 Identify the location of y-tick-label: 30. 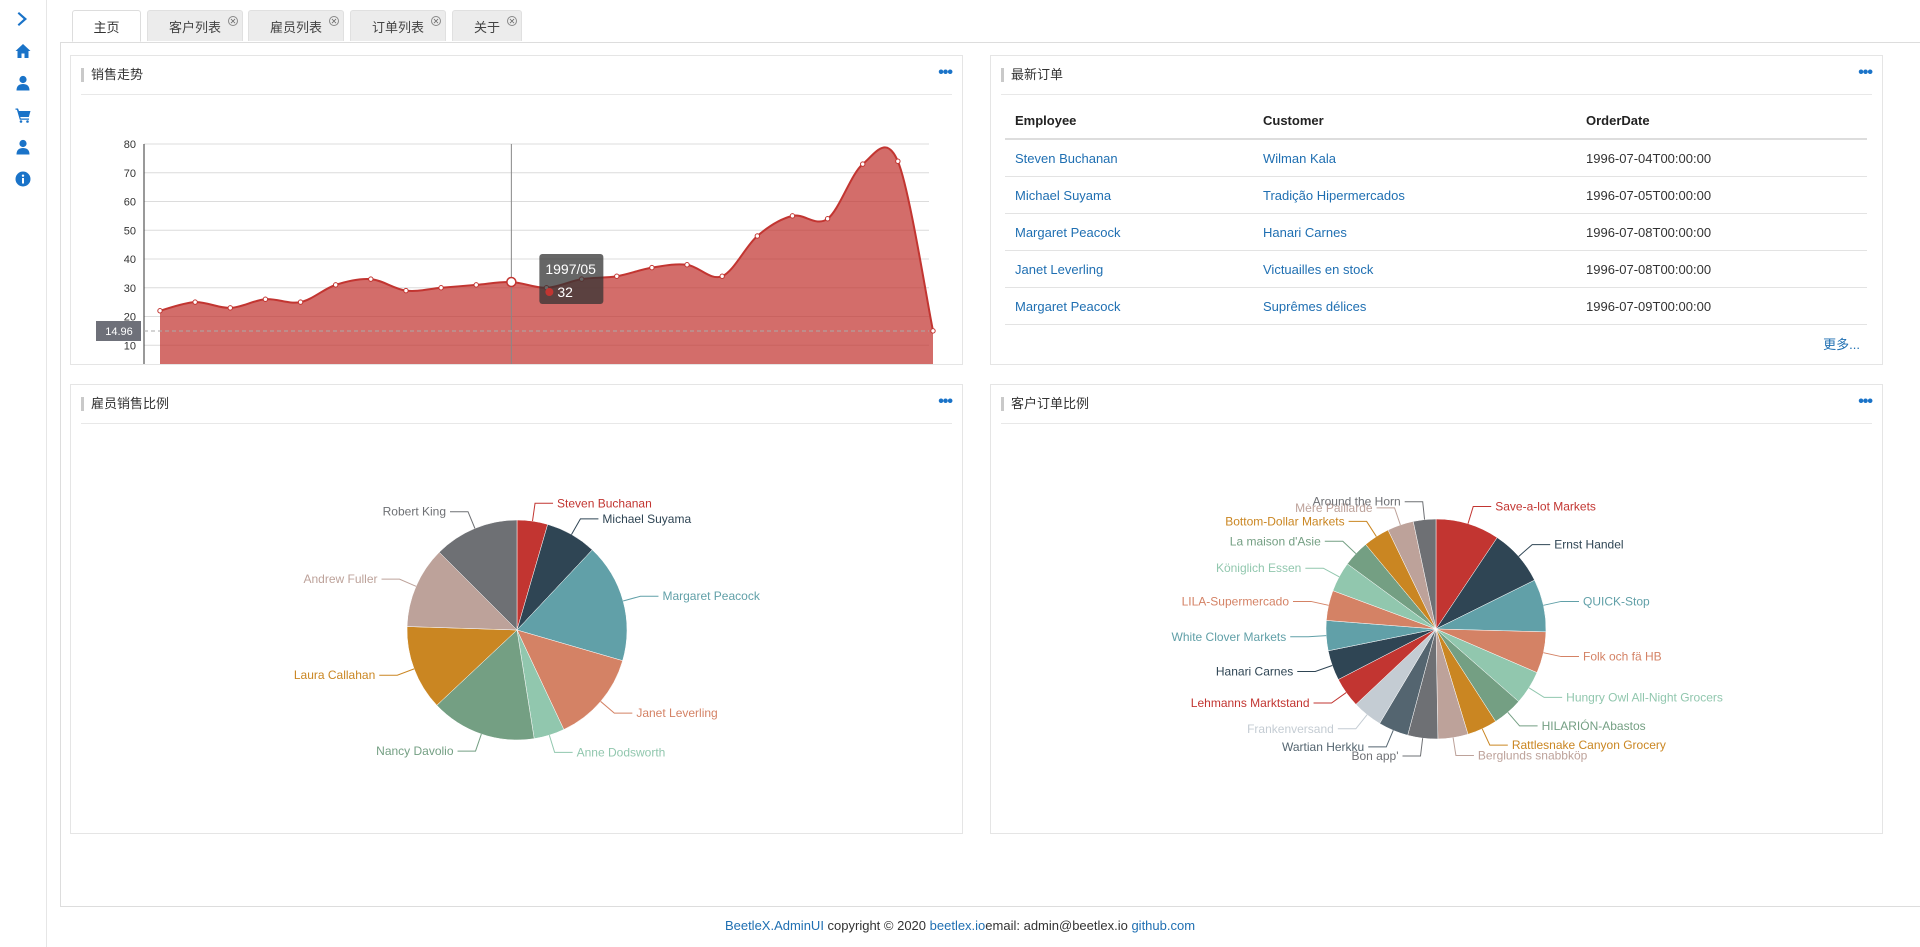
(130, 289).